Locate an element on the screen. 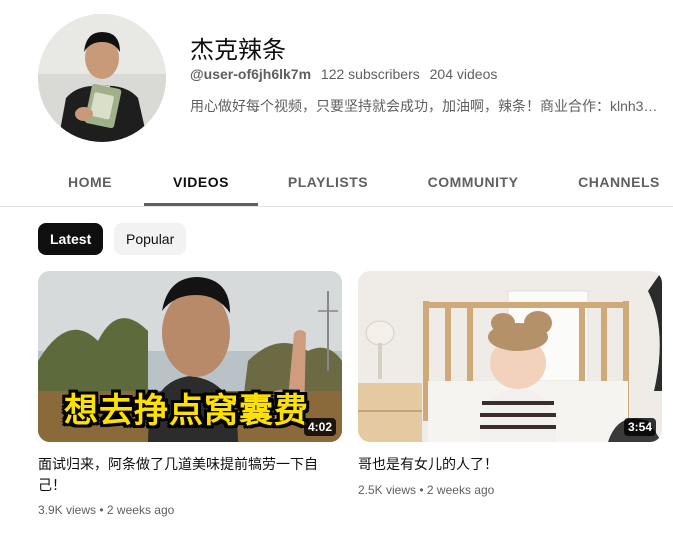 This screenshot has height=539, width=673. filter-popular-chip: Popular is located at coordinates (150, 239).